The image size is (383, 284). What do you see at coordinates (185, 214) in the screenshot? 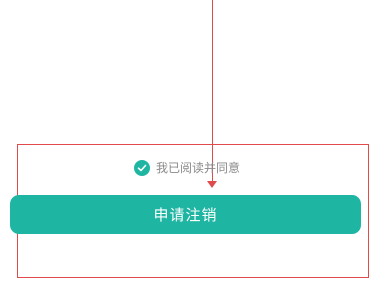
I see `apply-cancellation-button: 申请注销` at bounding box center [185, 214].